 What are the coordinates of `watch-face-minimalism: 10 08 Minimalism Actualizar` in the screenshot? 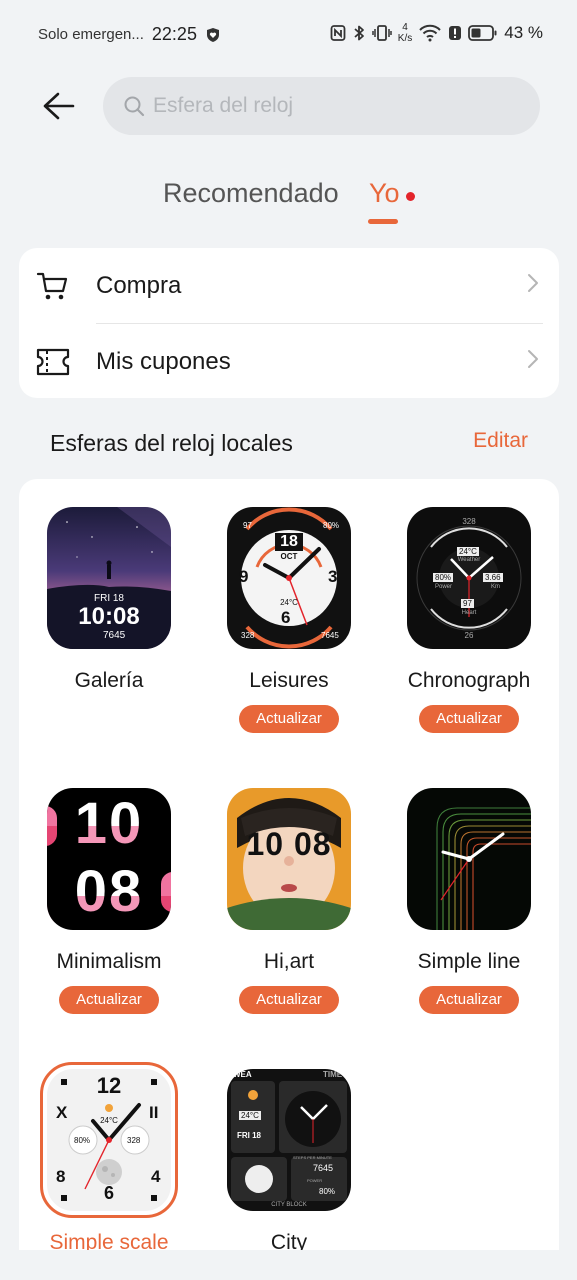 It's located at (109, 900).